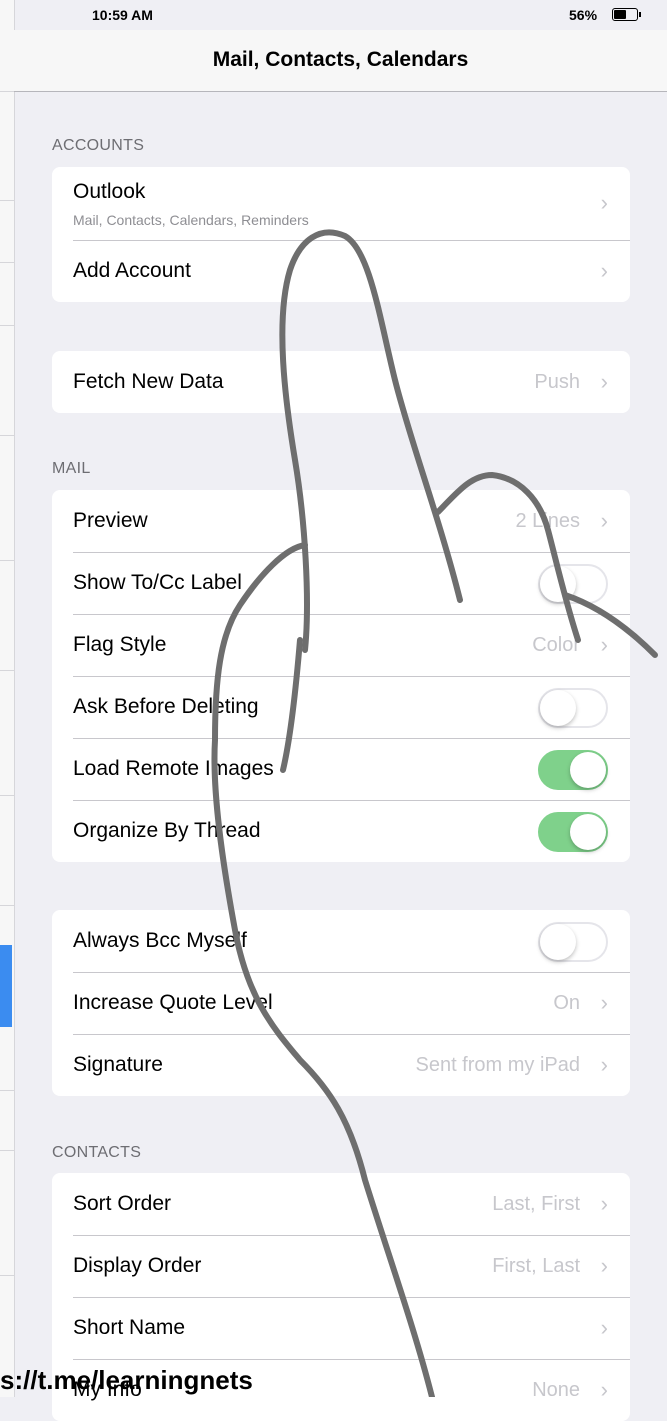  Describe the element at coordinates (341, 583) in the screenshot. I see `show-to-cc-label-row: Show To/Cc Label` at that location.